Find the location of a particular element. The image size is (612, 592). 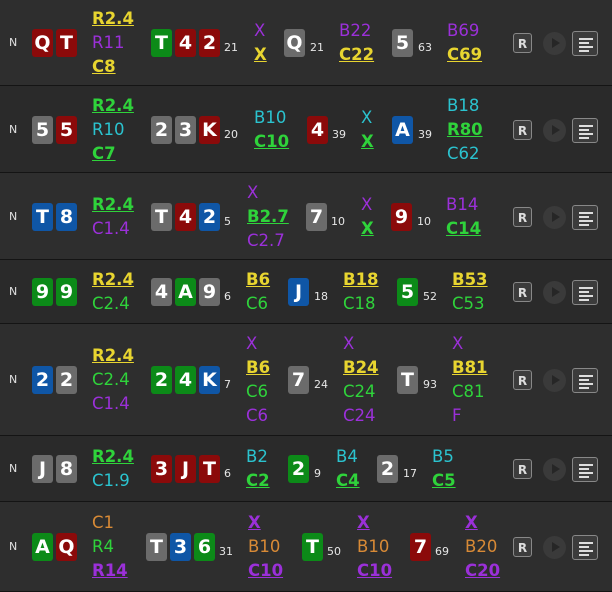

action-label: C1.9 is located at coordinates (111, 480).